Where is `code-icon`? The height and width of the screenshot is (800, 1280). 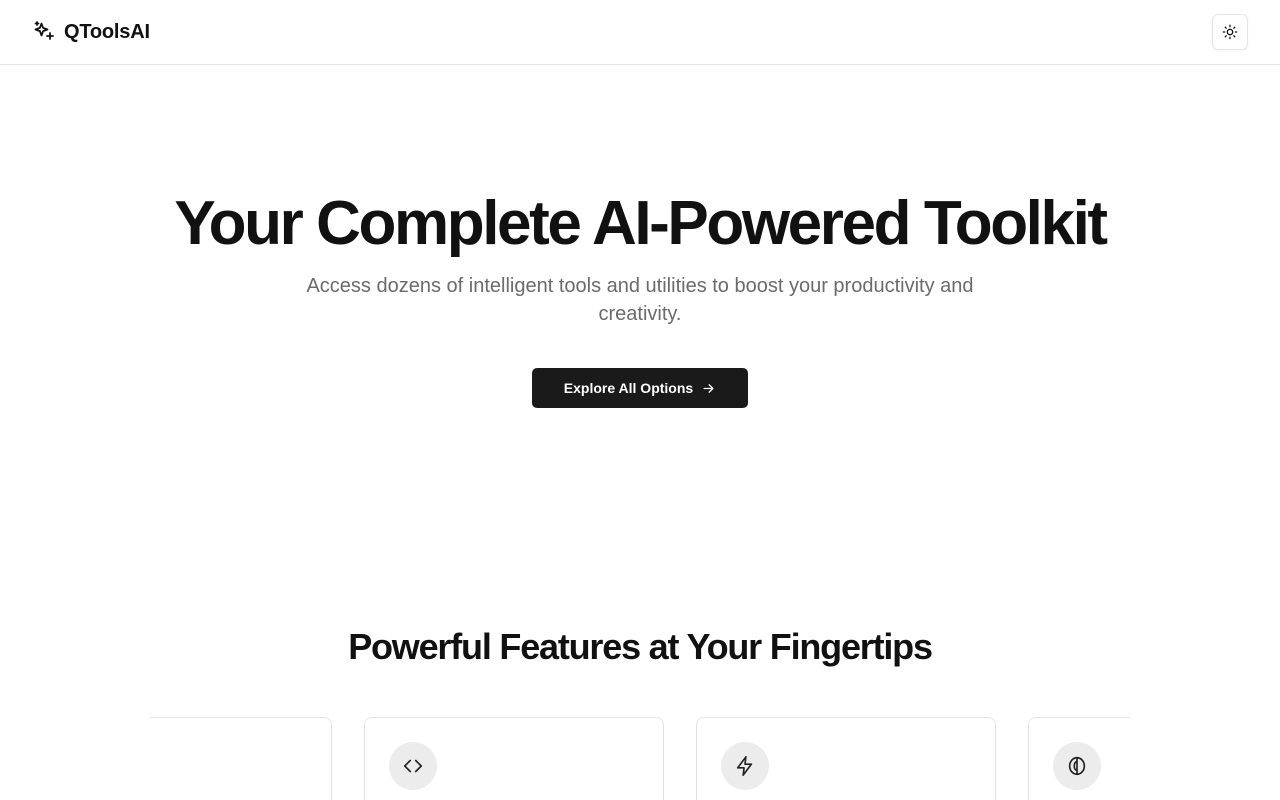 code-icon is located at coordinates (413, 766).